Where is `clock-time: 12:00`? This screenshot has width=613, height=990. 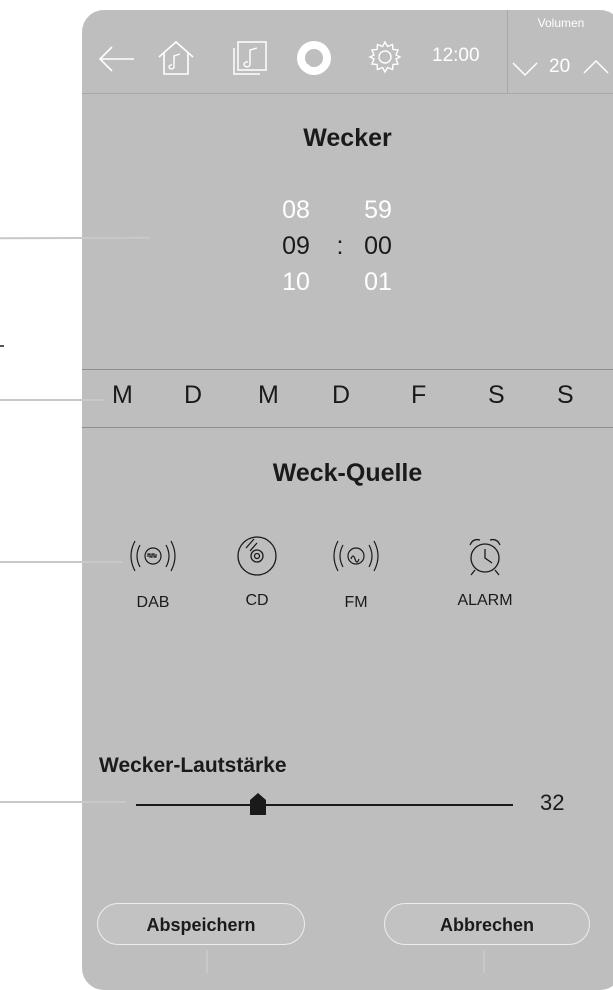
clock-time: 12:00 is located at coordinates (456, 55).